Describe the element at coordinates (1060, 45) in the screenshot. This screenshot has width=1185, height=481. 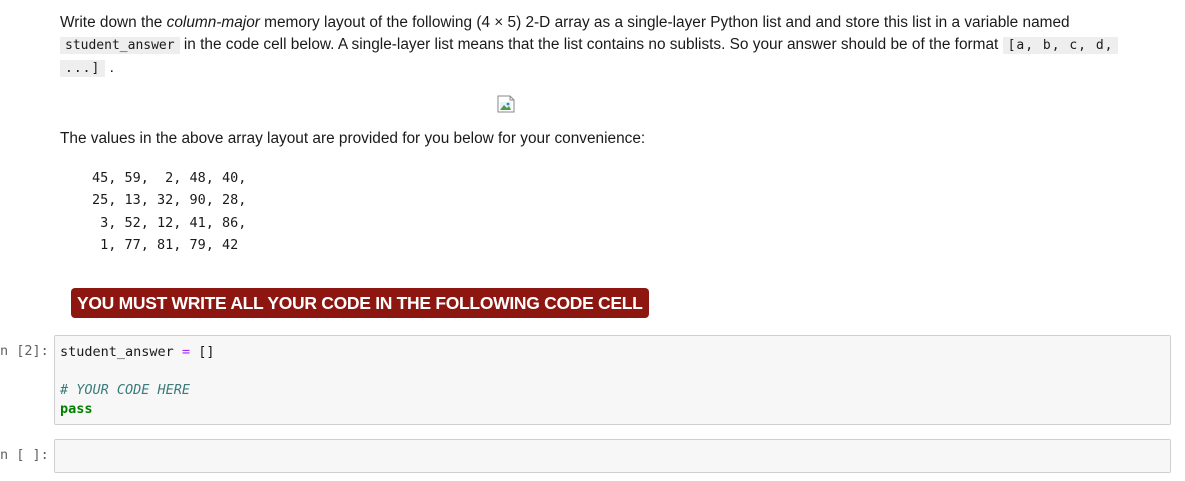
I see `format-code: [a, b, c, d,` at that location.